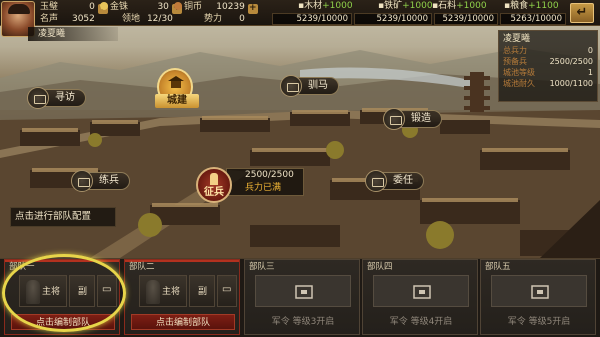  I want to click on resource-iron: ▪铁矿+1000, so click(405, 6).